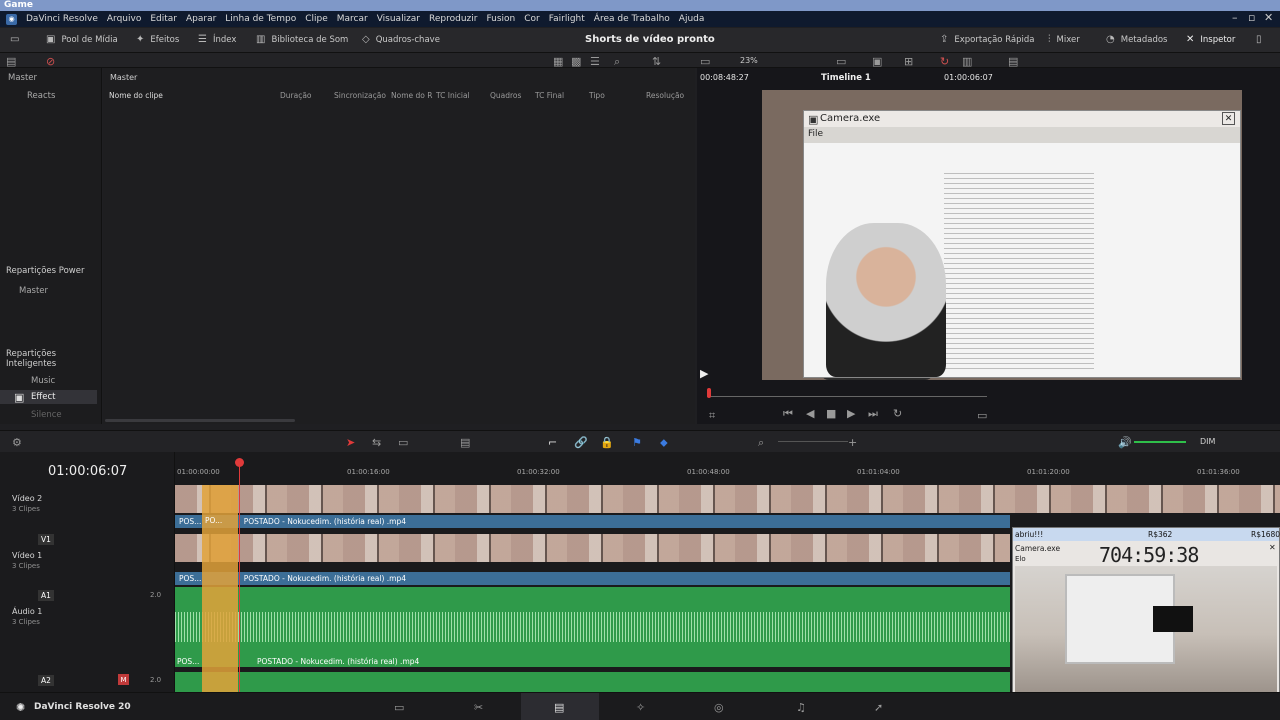 Image resolution: width=1280 pixels, height=720 pixels. Describe the element at coordinates (576, 61) in the screenshot. I see `thumb-view-icon: ▩` at that location.